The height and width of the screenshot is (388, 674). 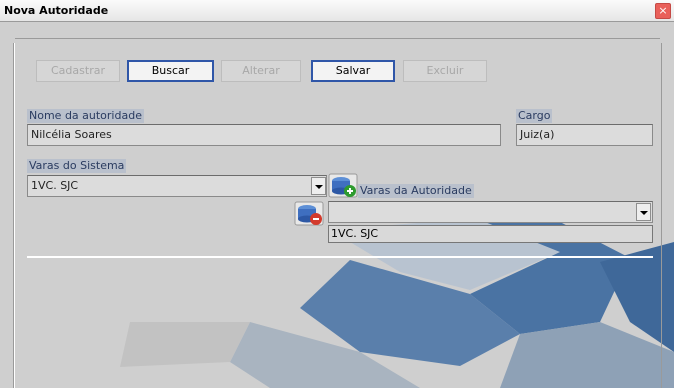 What do you see at coordinates (663, 11) in the screenshot?
I see `close-icon: ×` at bounding box center [663, 11].